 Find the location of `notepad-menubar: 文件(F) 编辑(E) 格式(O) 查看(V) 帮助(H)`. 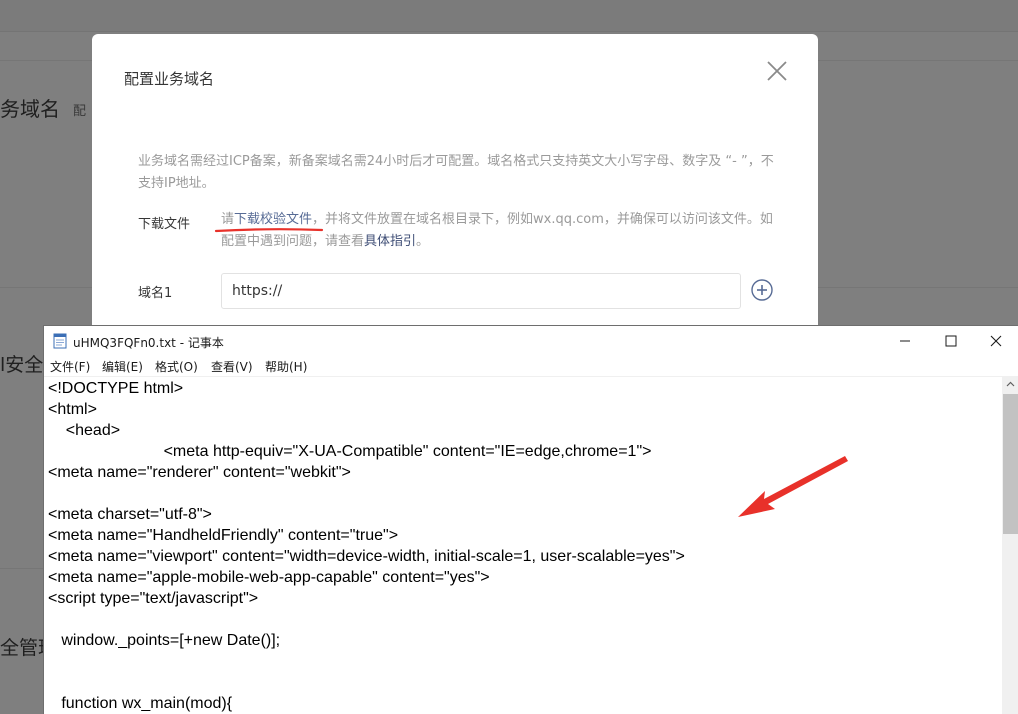

notepad-menubar: 文件(F) 编辑(E) 格式(O) 查看(V) 帮助(H) is located at coordinates (531, 366).